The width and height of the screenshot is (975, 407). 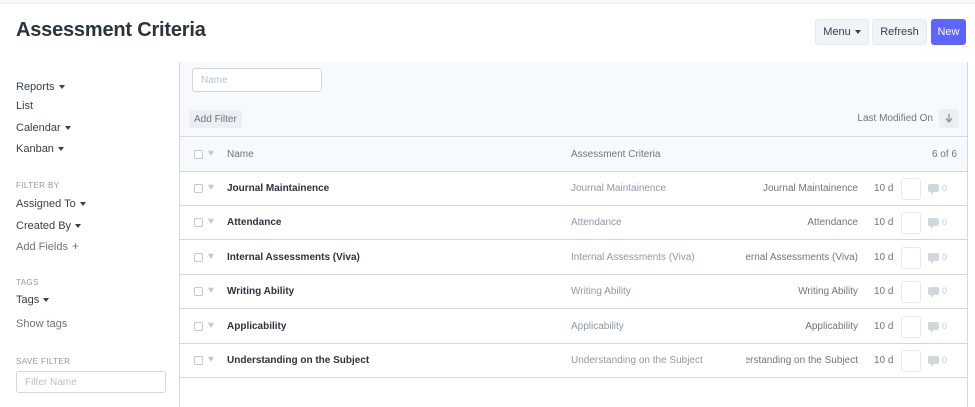 I want to click on row-criteria-truncated-text: Journal Maintainence, so click(x=810, y=188).